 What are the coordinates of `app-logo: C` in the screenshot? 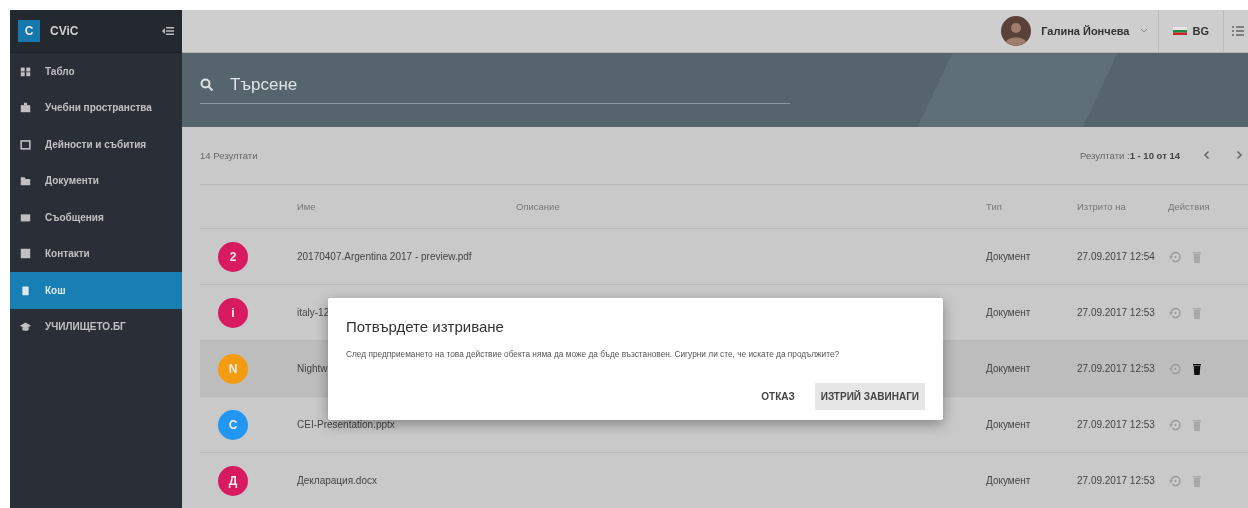 It's located at (29, 31).